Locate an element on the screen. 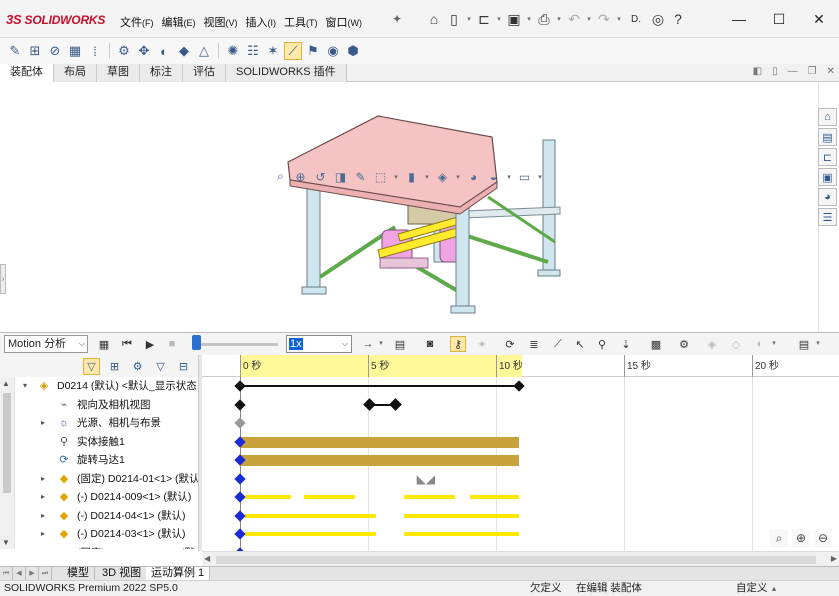  expand-toggle-icon: ▸ is located at coordinates (43, 479).